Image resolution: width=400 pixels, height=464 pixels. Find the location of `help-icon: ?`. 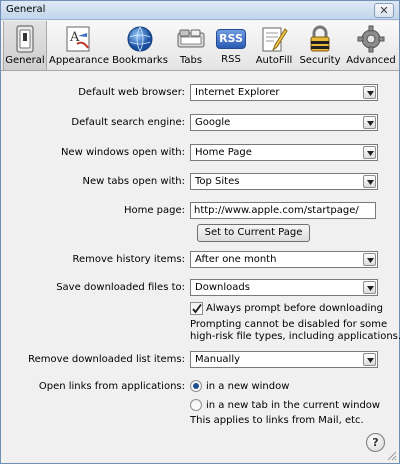

help-icon: ? is located at coordinates (375, 442).